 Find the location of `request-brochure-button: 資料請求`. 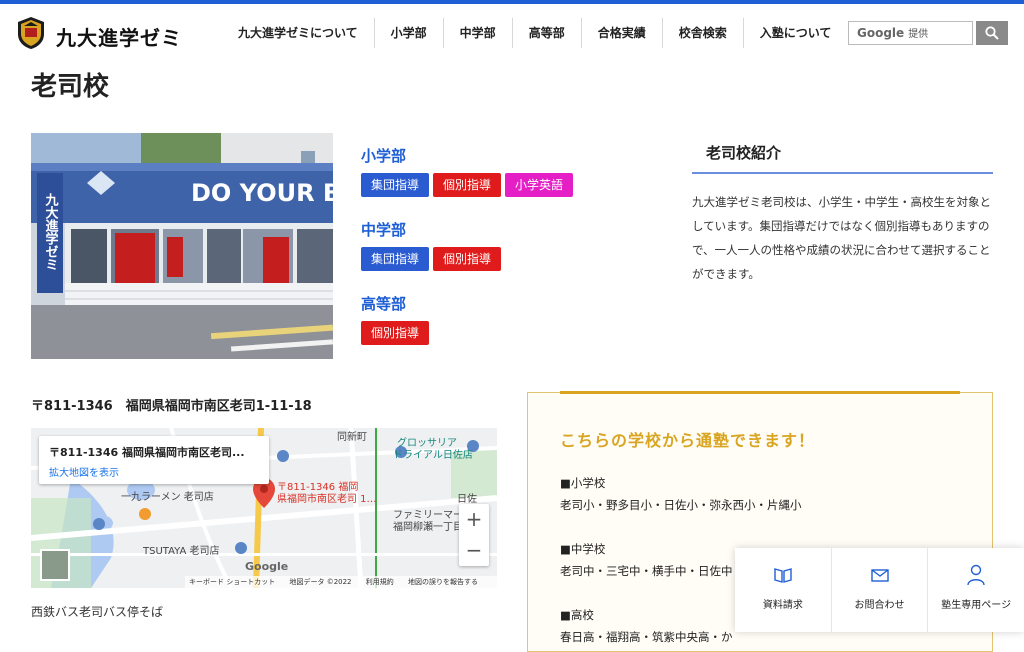

request-brochure-button: 資料請求 is located at coordinates (783, 590).